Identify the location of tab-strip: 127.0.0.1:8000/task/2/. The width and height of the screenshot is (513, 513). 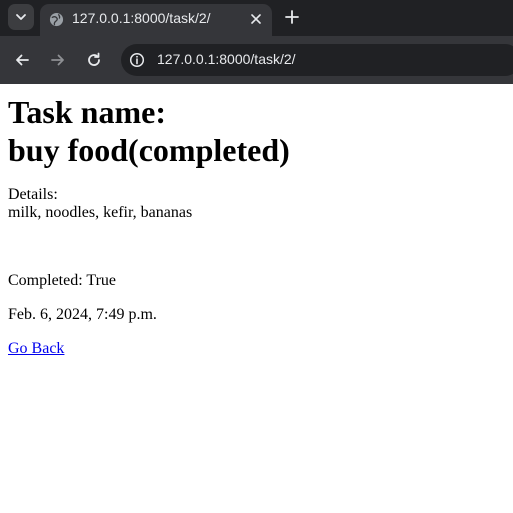
(256, 18).